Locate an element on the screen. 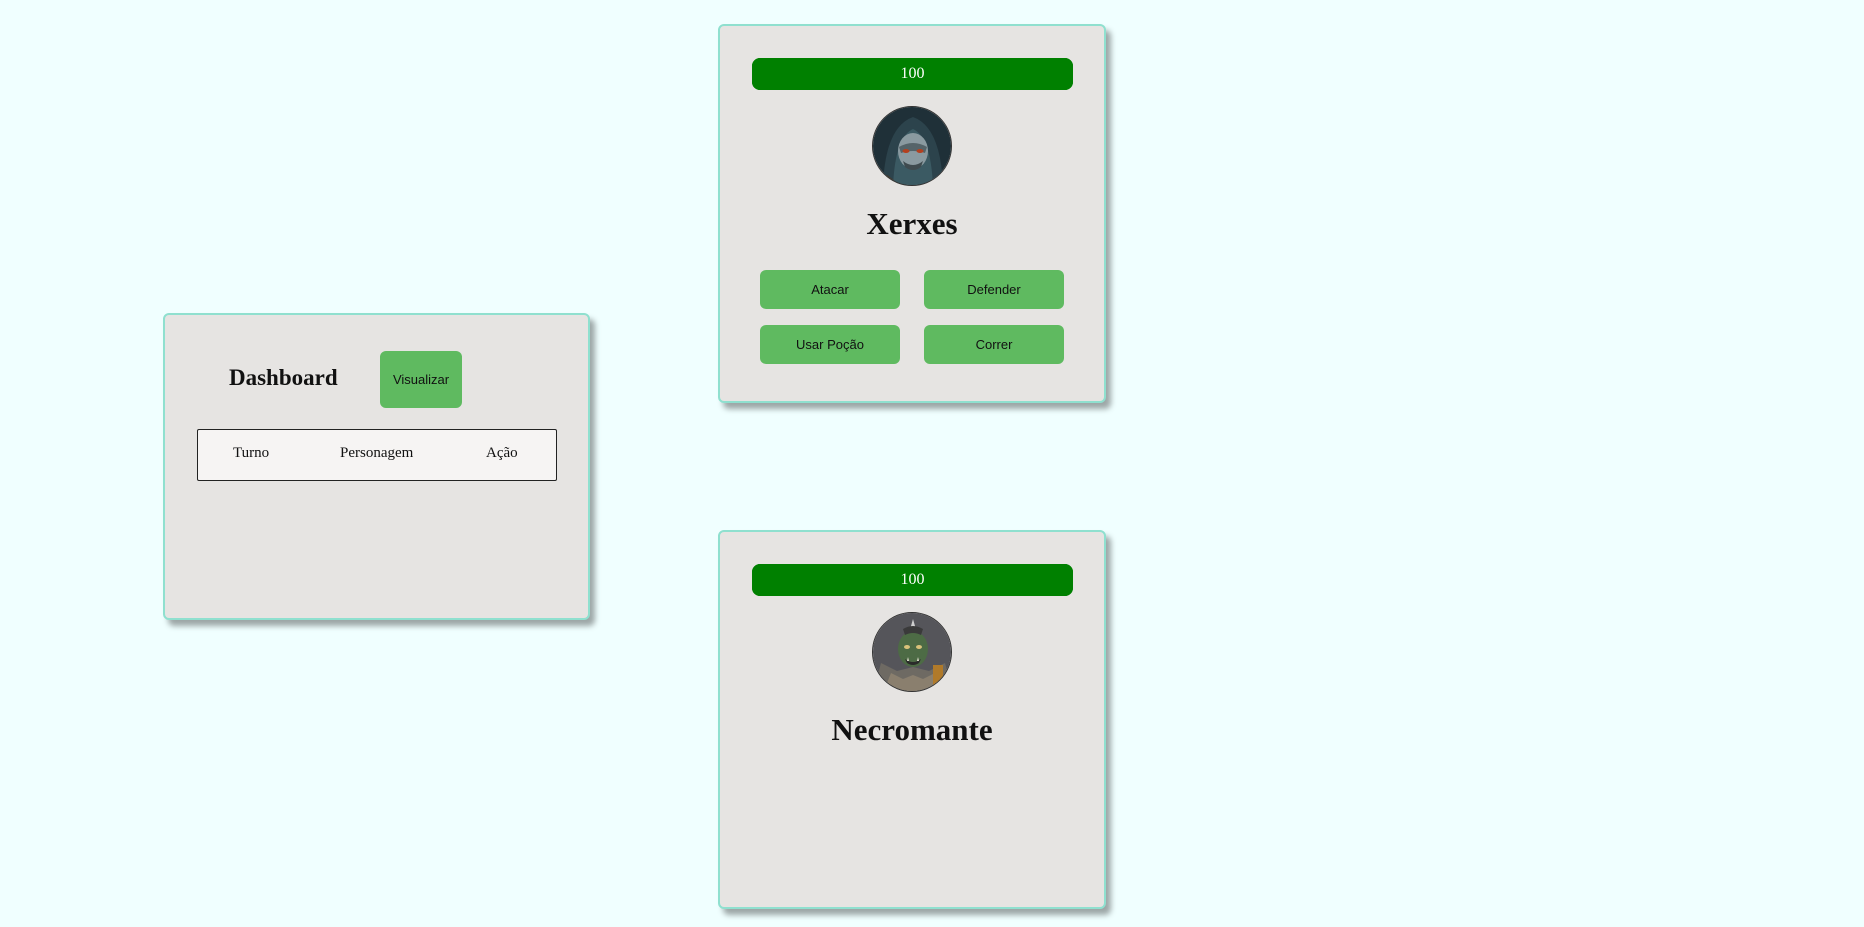 This screenshot has height=927, width=1864. table-header-turno: Turno is located at coordinates (251, 453).